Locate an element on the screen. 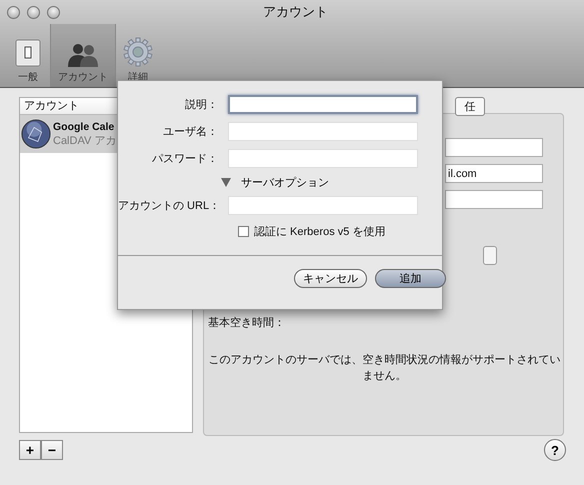  people-icon is located at coordinates (83, 55).